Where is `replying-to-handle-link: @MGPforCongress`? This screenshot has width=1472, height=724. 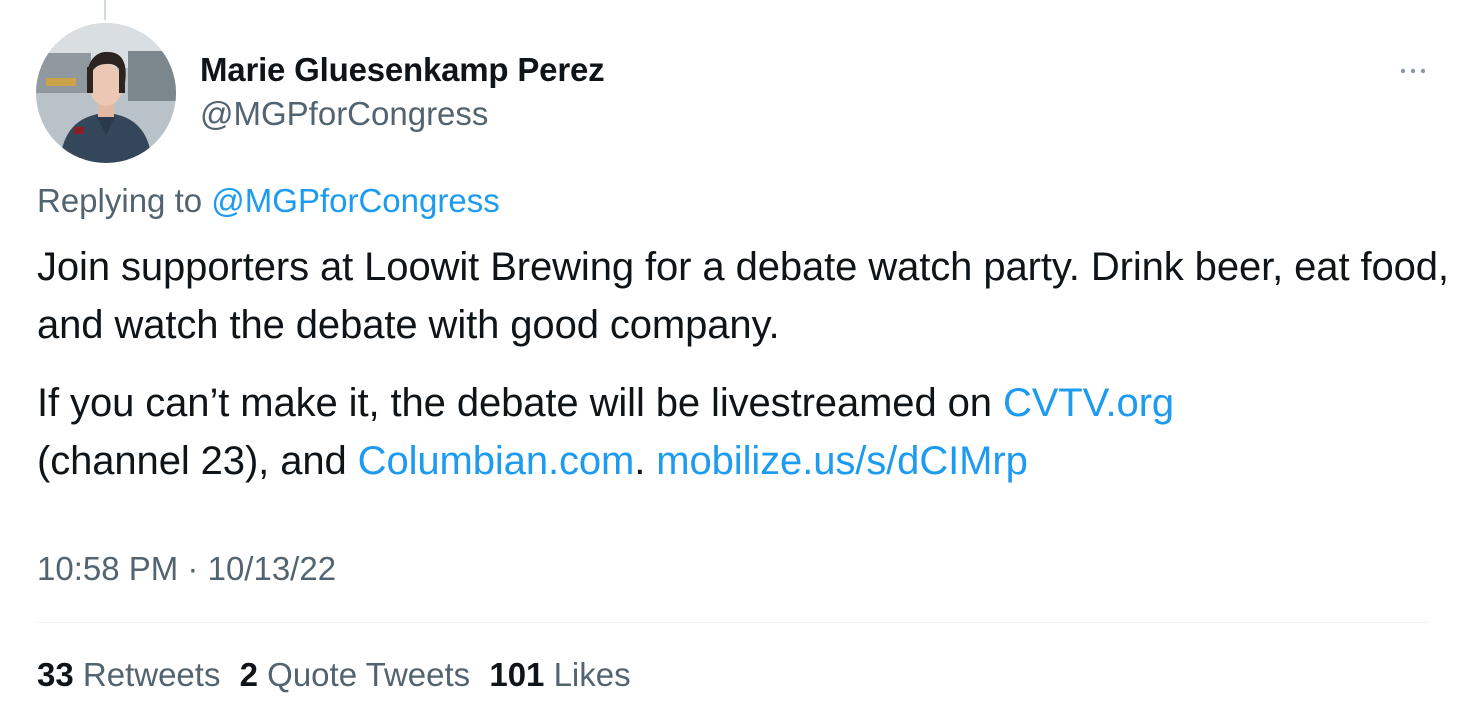 replying-to-handle-link: @MGPforCongress is located at coordinates (355, 200).